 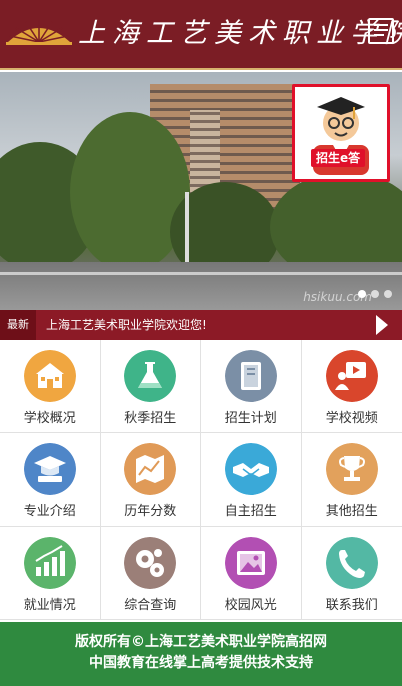 I want to click on site-title: 上海工艺美术职业学院, so click(x=240, y=33).